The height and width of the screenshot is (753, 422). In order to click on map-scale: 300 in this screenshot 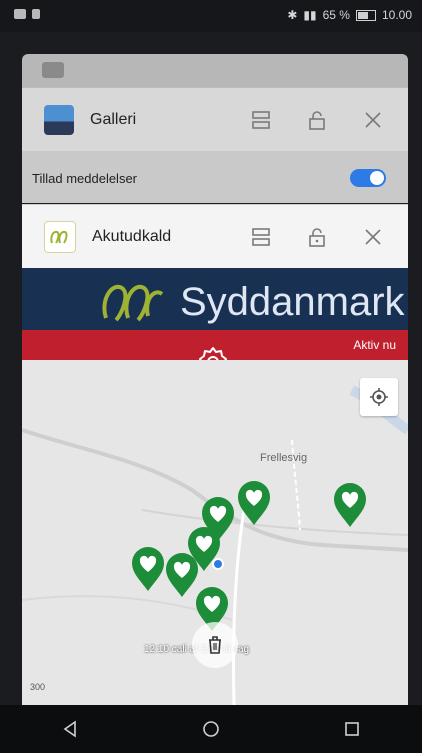, I will do `click(38, 687)`.